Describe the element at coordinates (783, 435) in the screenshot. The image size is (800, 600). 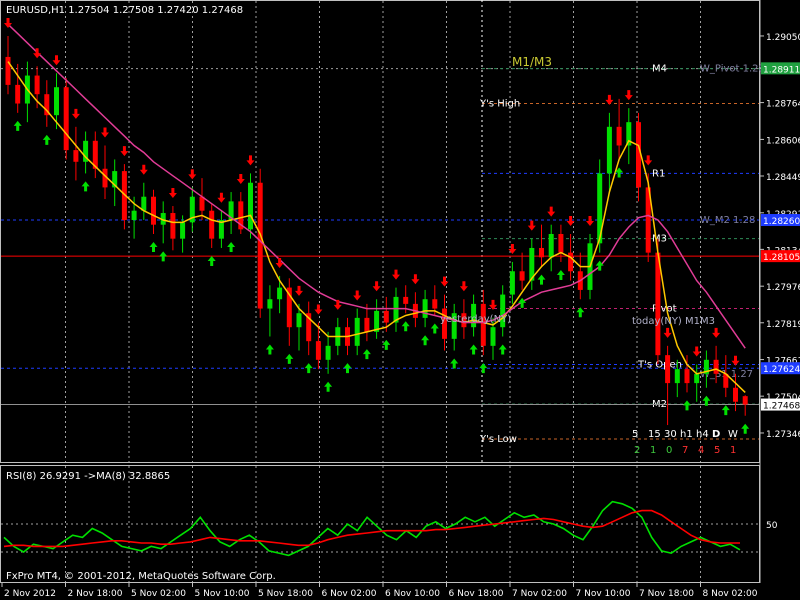
I see `price-tick-label: 1.27346` at that location.